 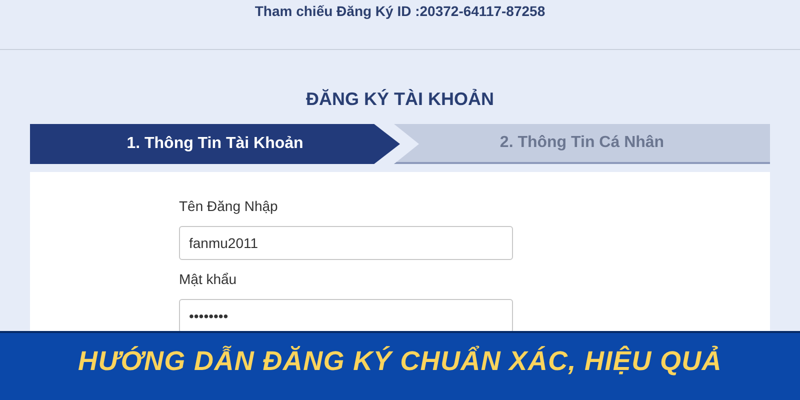 What do you see at coordinates (228, 206) in the screenshot?
I see `field-label: Tên Đăng Nhập` at bounding box center [228, 206].